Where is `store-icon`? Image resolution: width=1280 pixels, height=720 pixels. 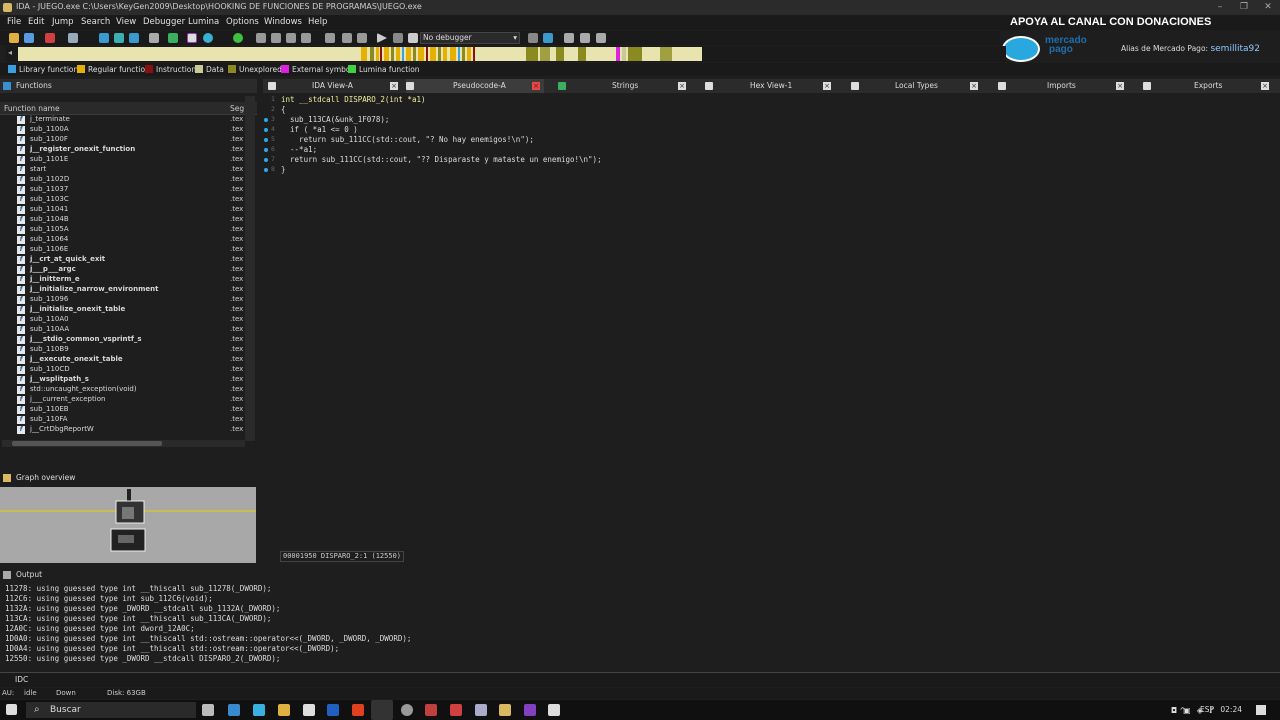
store-icon is located at coordinates (309, 710).